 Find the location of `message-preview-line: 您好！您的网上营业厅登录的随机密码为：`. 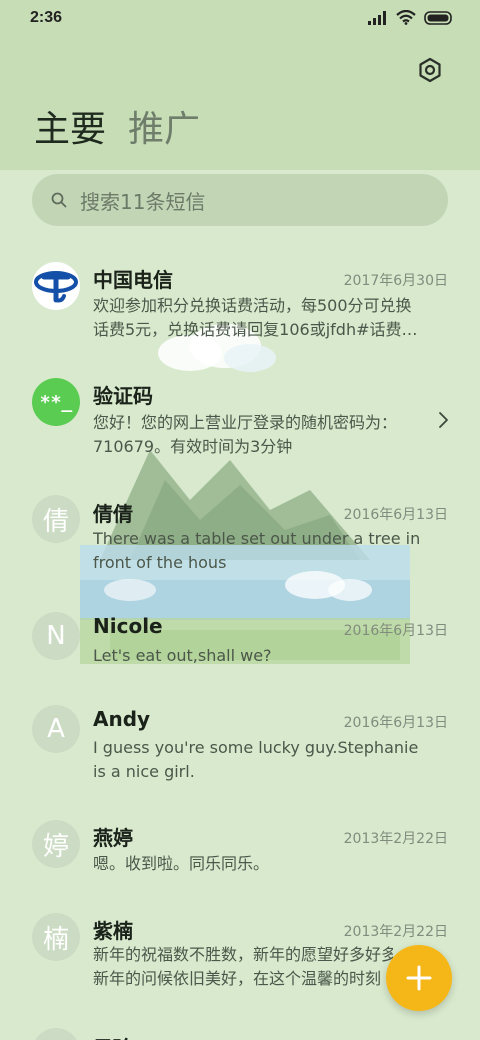

message-preview-line: 您好！您的网上营业厅登录的随机密码为： is located at coordinates (245, 422).